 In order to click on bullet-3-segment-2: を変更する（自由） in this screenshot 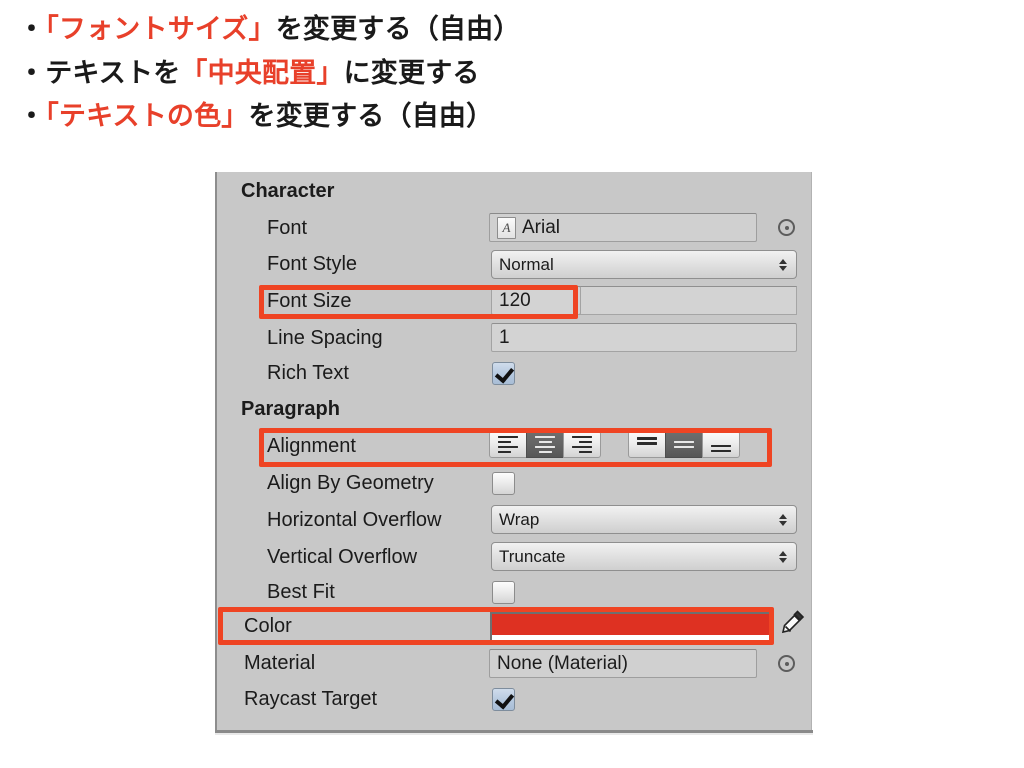, I will do `click(371, 116)`.